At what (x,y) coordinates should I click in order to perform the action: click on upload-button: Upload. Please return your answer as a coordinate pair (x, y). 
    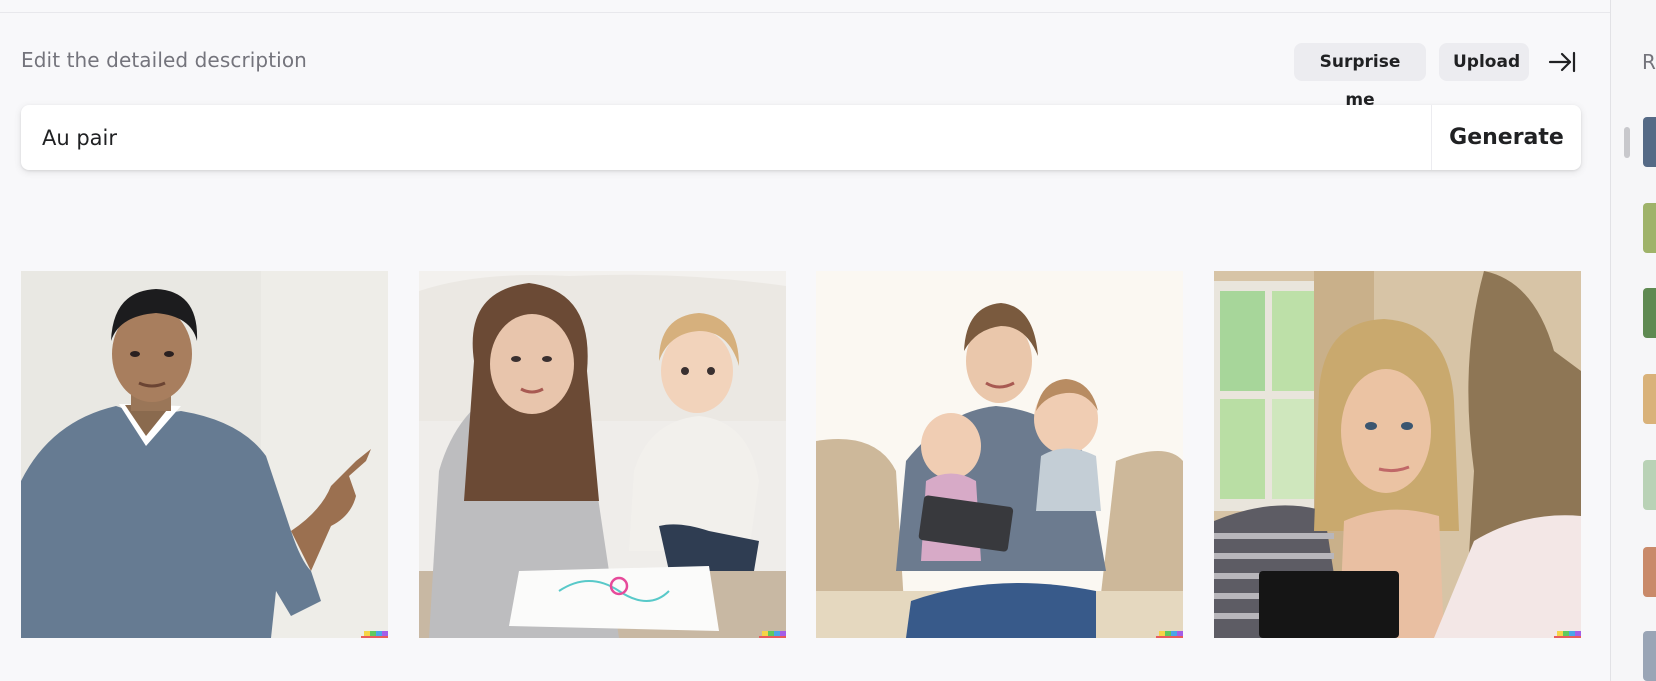
    Looking at the image, I should click on (1484, 62).